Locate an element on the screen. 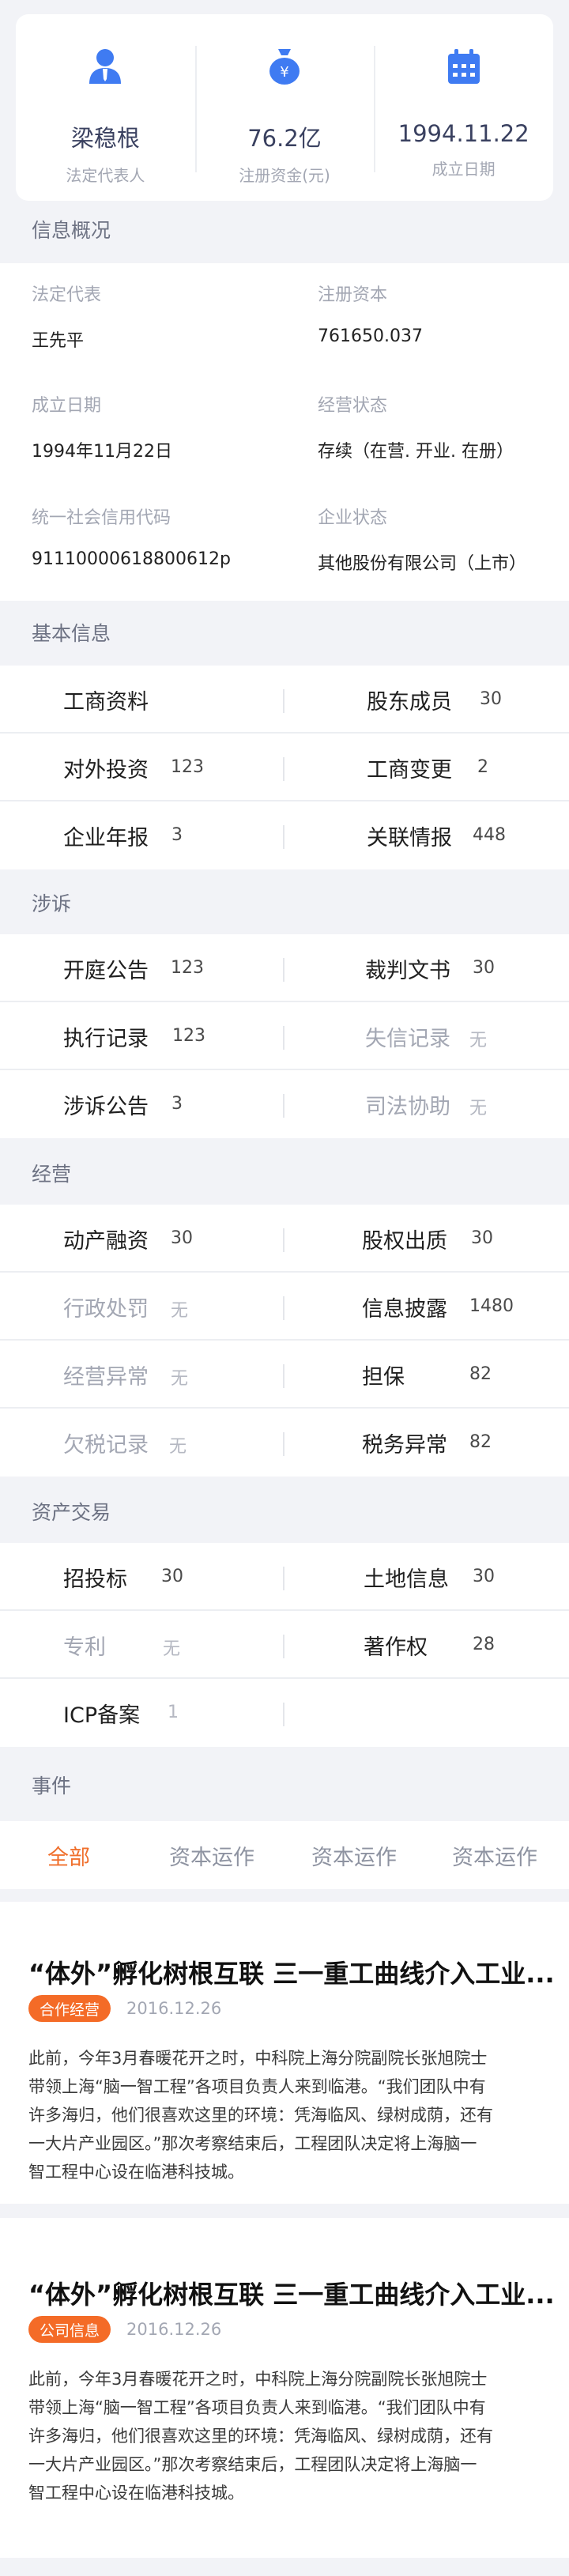 This screenshot has width=569, height=2576. grid-item: 动产融资 is located at coordinates (106, 1239).